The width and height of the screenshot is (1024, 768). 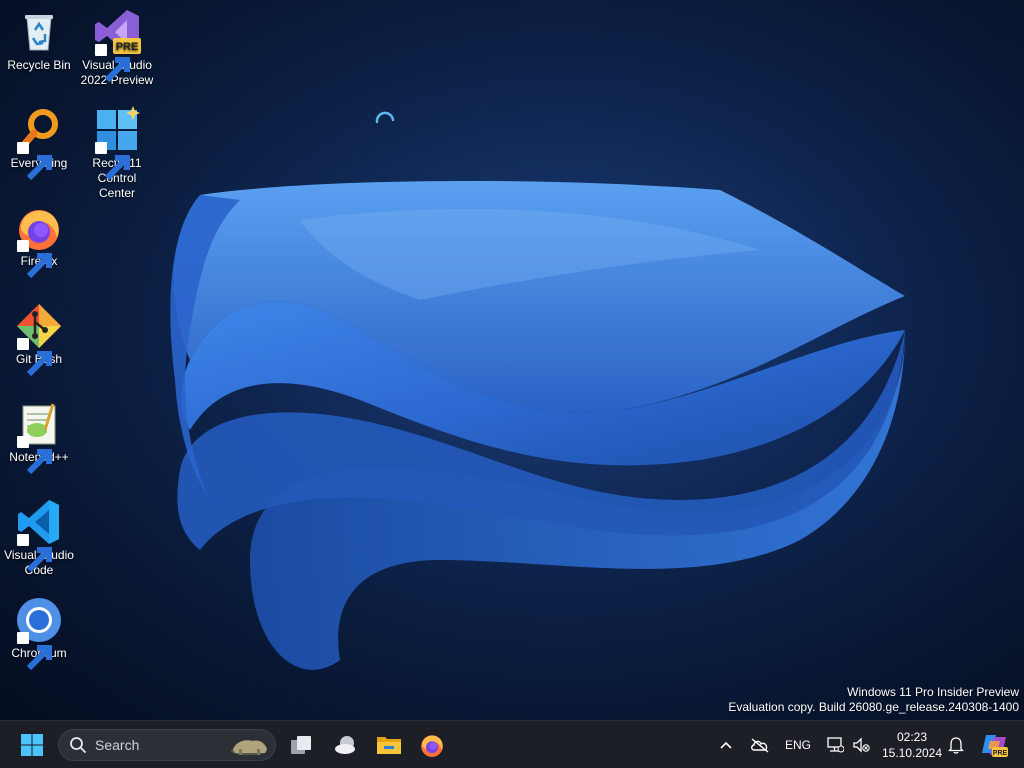 I want to click on task-view-icon, so click(x=301, y=745).